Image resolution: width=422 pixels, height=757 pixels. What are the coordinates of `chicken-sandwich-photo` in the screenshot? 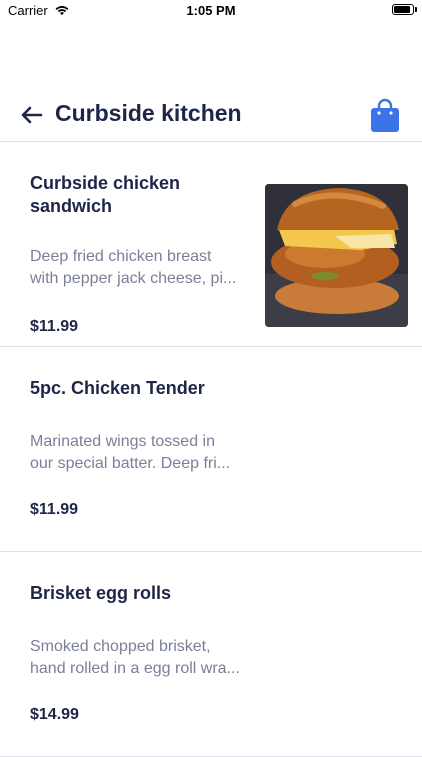 It's located at (336, 255).